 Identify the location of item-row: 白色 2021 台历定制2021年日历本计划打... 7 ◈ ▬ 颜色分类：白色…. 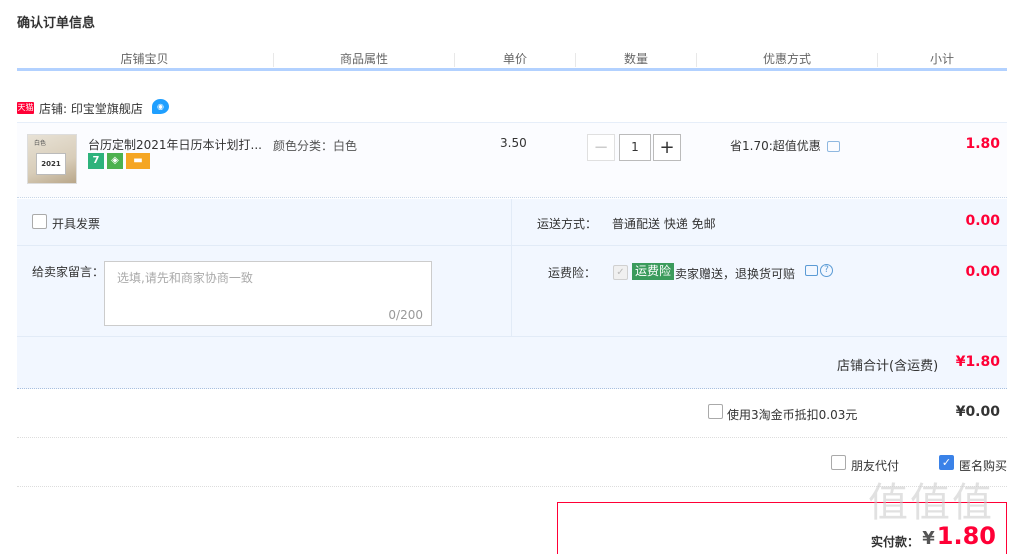
(512, 160).